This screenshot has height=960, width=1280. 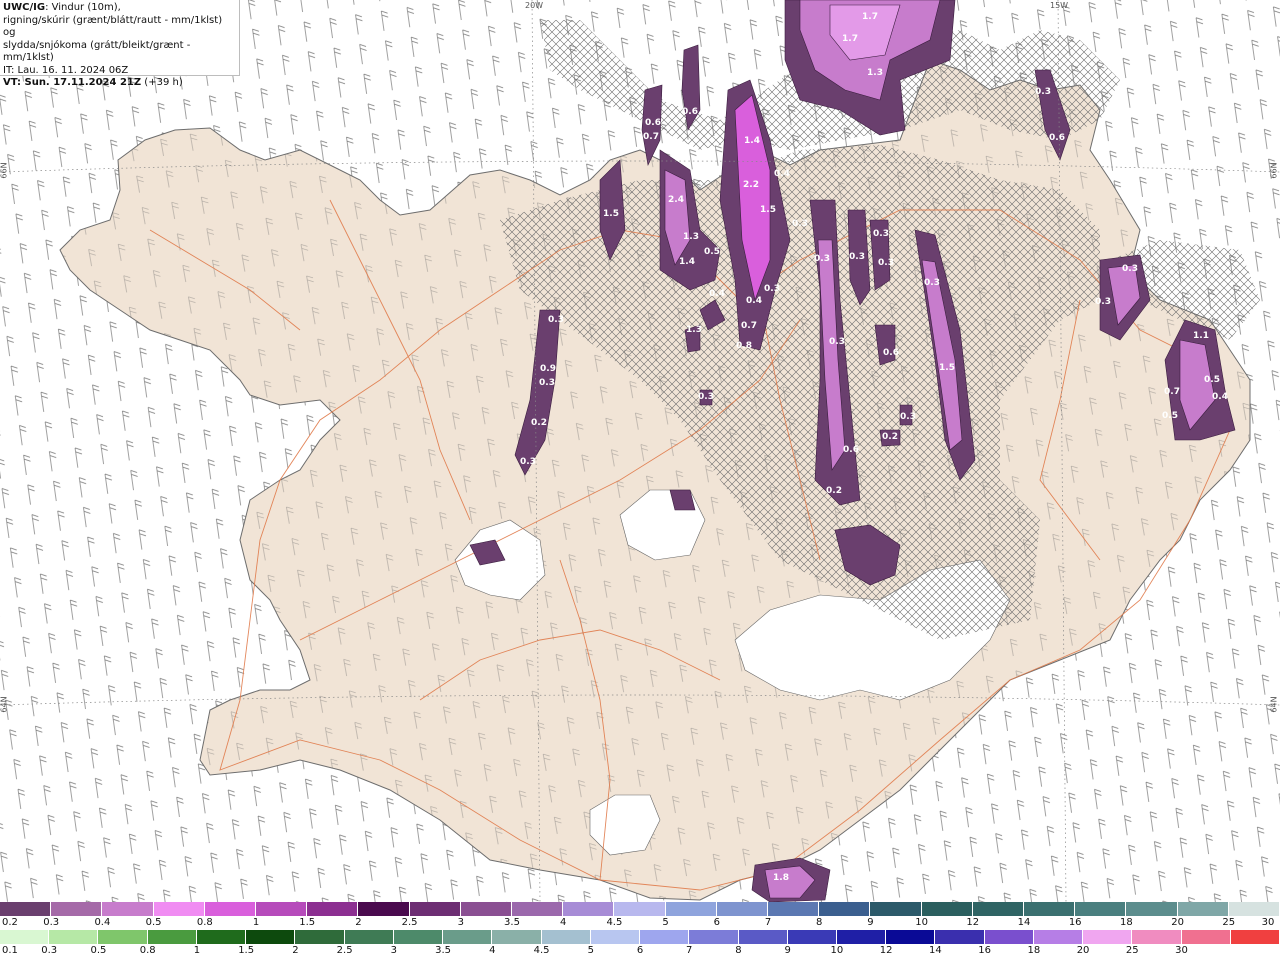 I want to click on precip-value-label: 2.2, so click(x=751, y=185).